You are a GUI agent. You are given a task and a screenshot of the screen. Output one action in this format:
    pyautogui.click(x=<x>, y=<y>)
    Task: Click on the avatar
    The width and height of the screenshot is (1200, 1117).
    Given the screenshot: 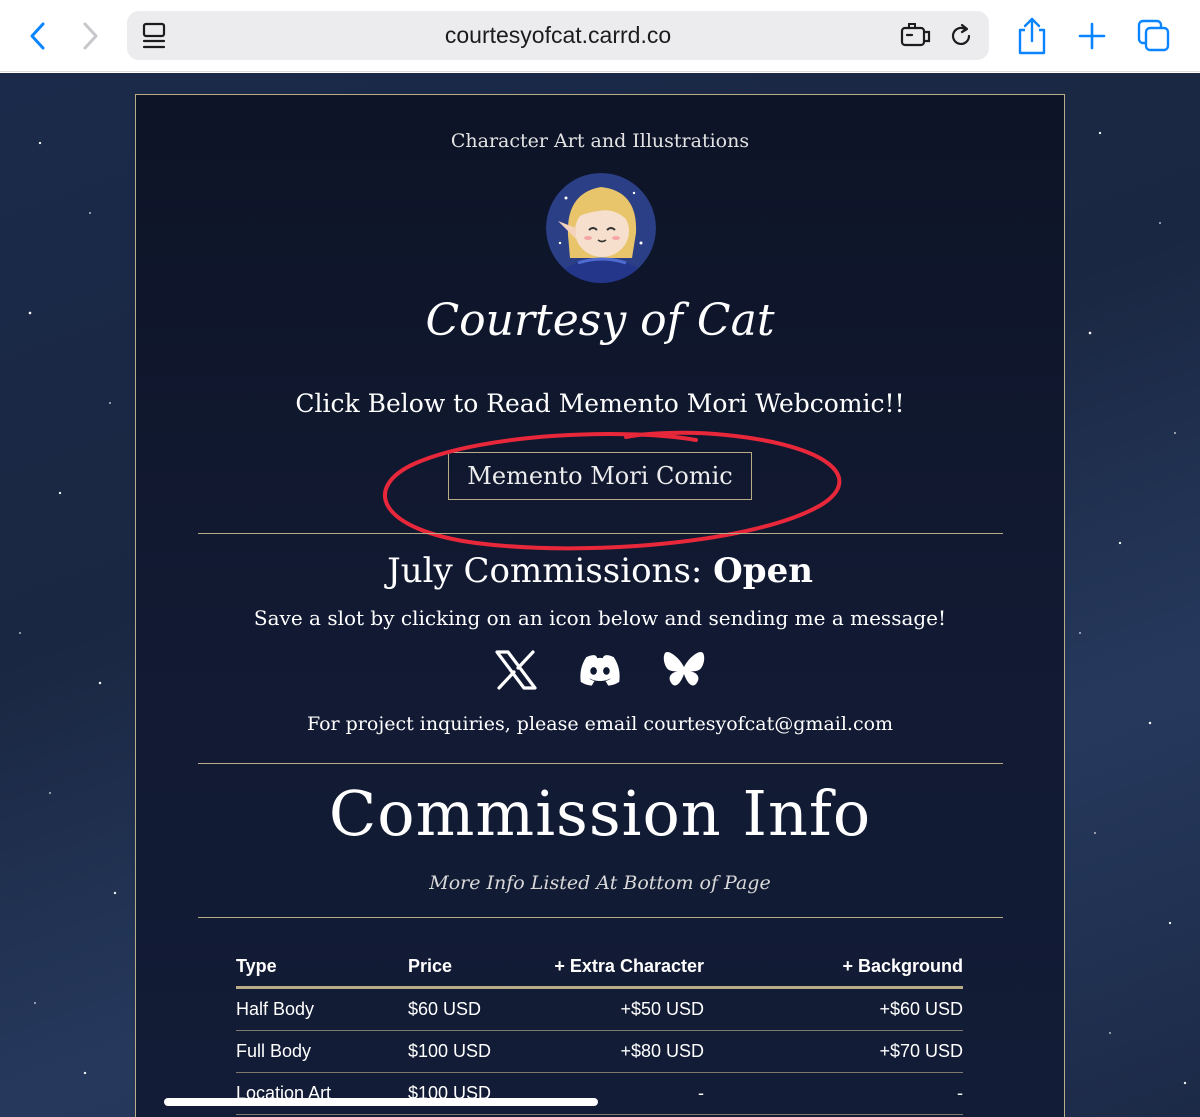 What is the action you would take?
    pyautogui.click(x=601, y=228)
    